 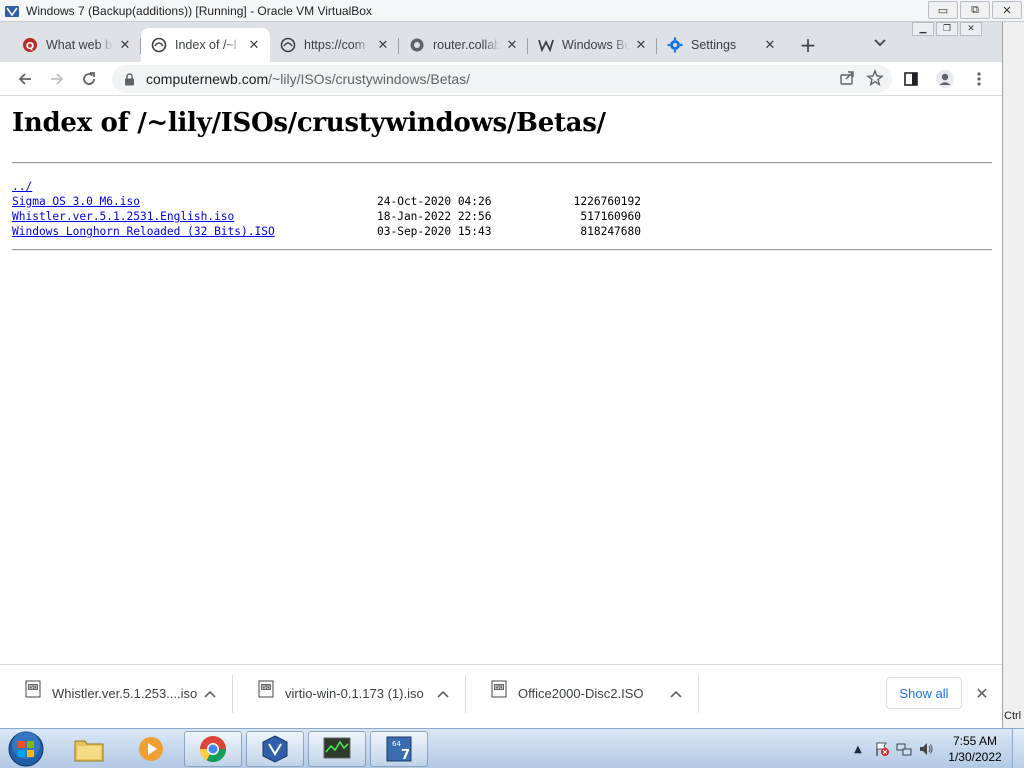 What do you see at coordinates (982, 693) in the screenshot?
I see `close-download-shelf-button: ✕` at bounding box center [982, 693].